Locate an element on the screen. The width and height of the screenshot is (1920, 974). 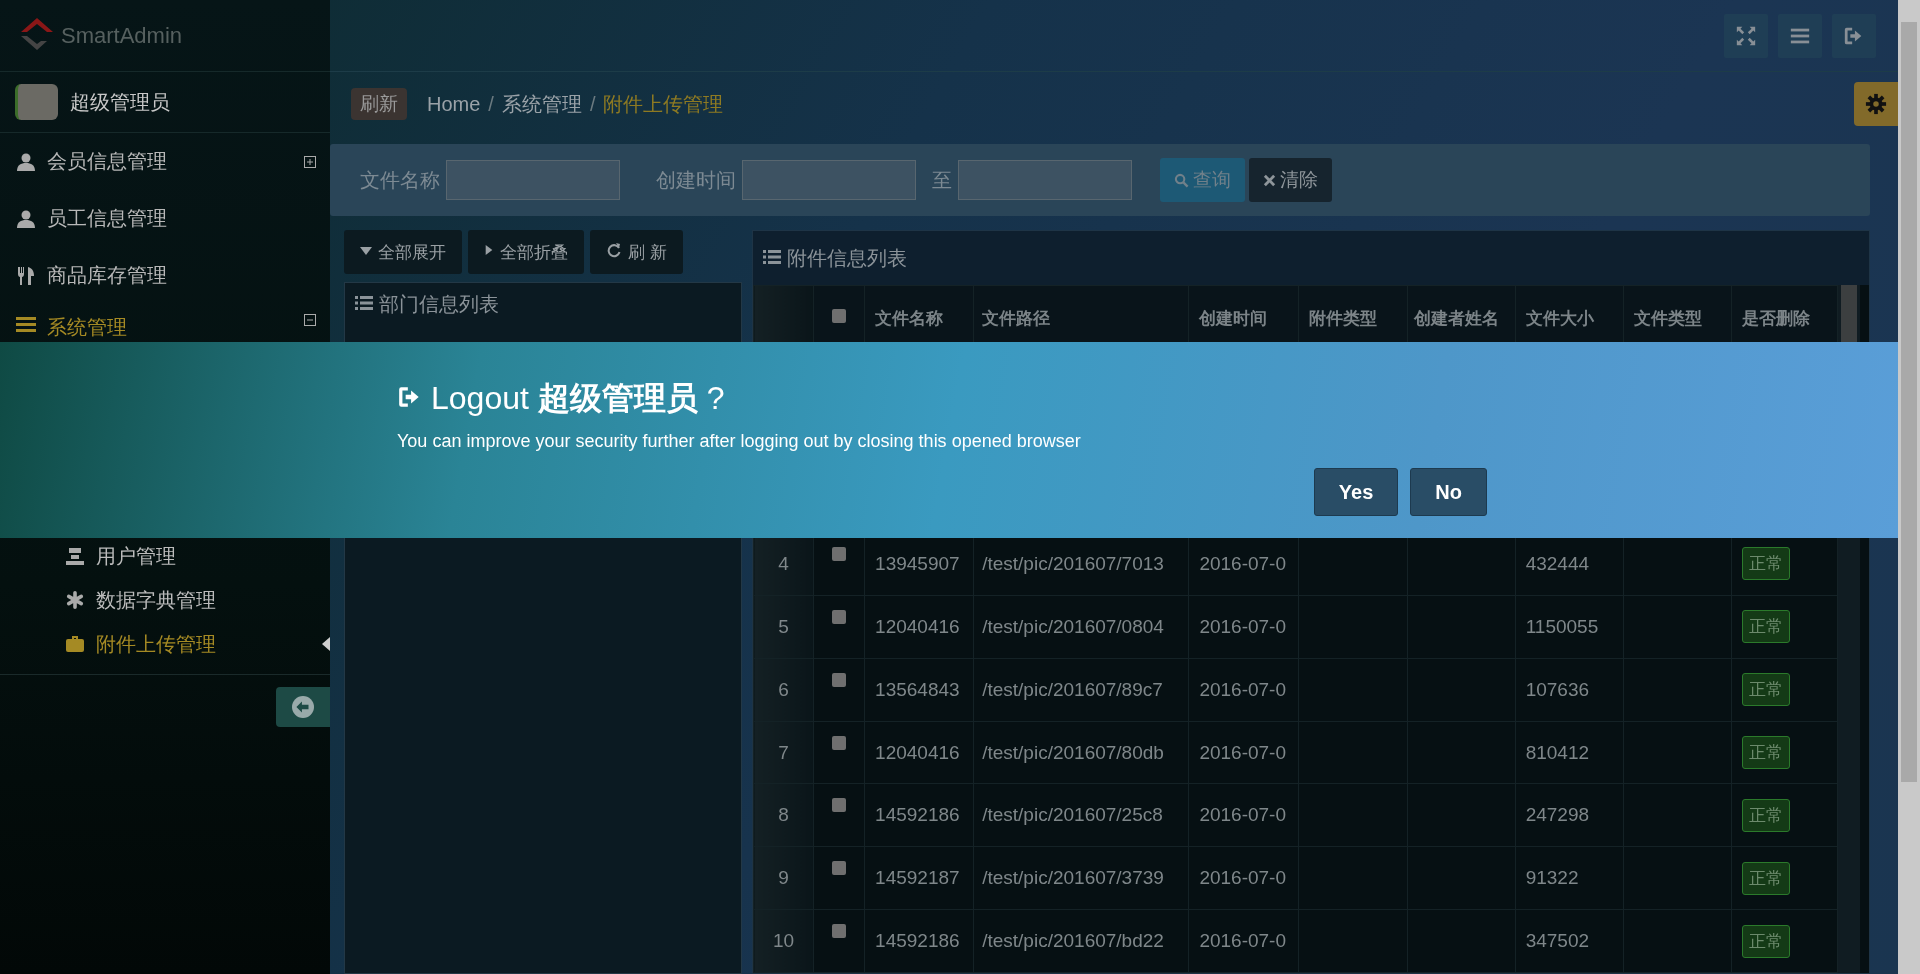
field-label: 文件名称 is located at coordinates (400, 180).